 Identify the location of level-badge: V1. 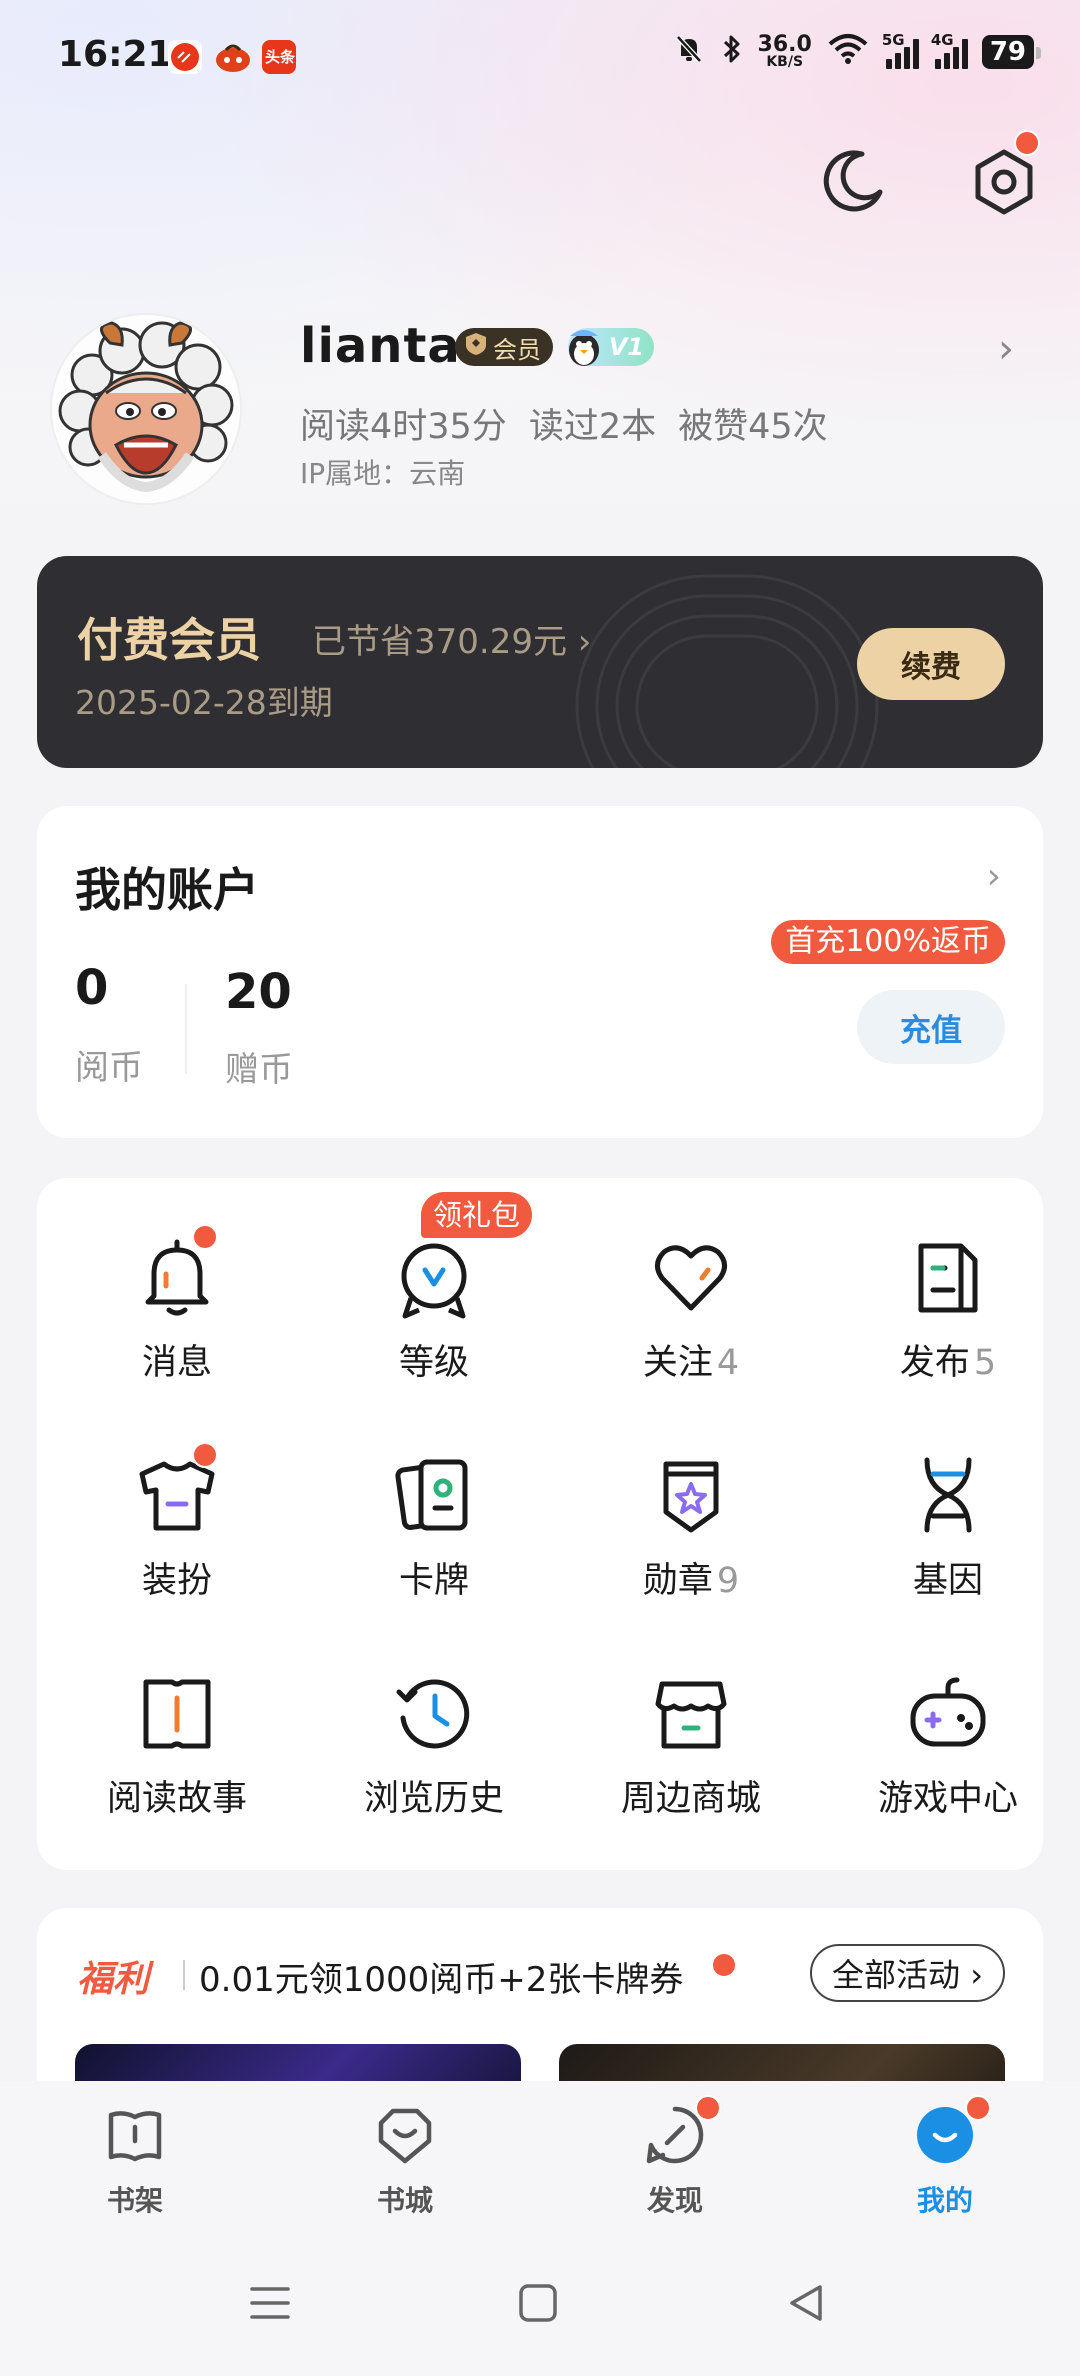
(611, 347).